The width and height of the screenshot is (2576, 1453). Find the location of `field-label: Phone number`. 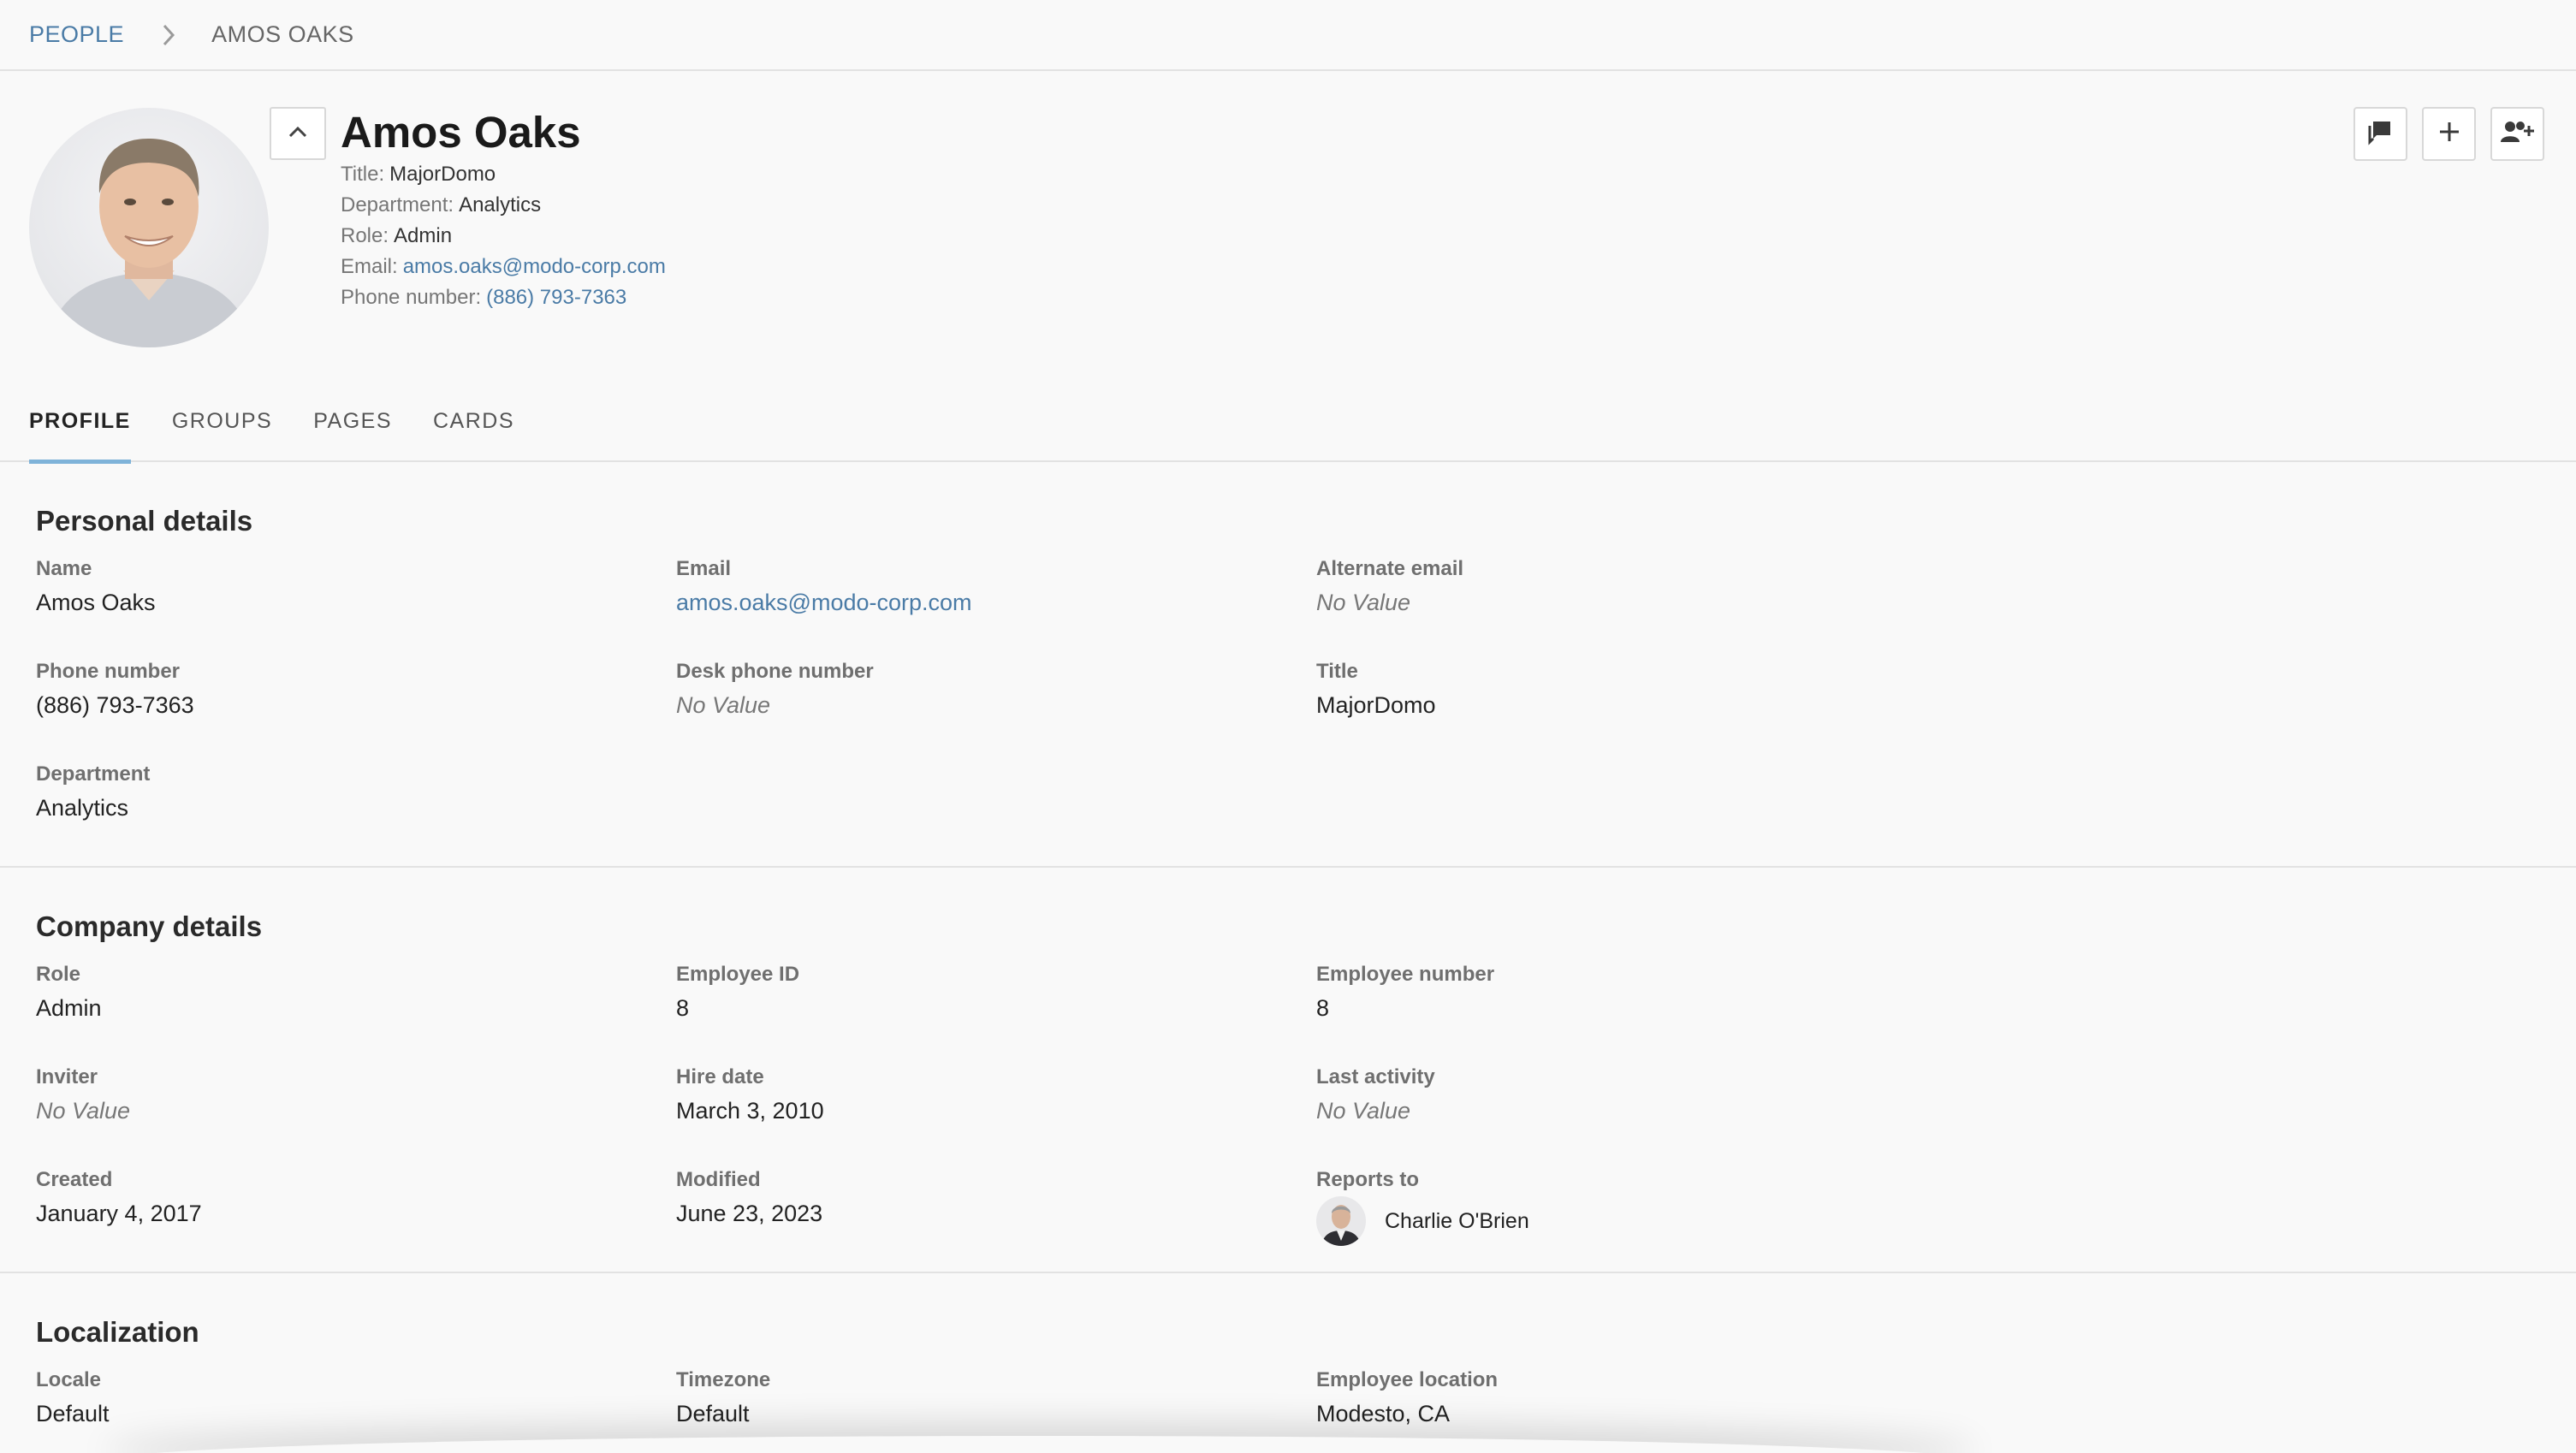

field-label: Phone number is located at coordinates (108, 671).